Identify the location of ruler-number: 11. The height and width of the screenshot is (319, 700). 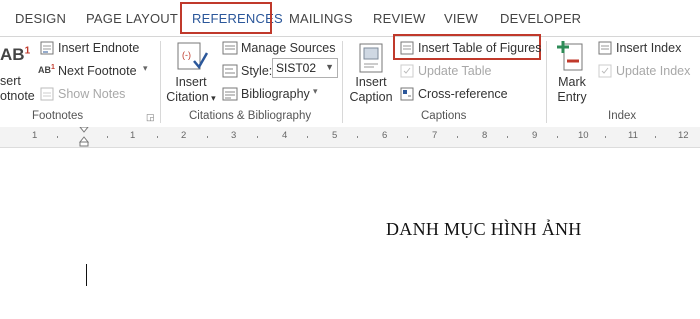
(633, 135).